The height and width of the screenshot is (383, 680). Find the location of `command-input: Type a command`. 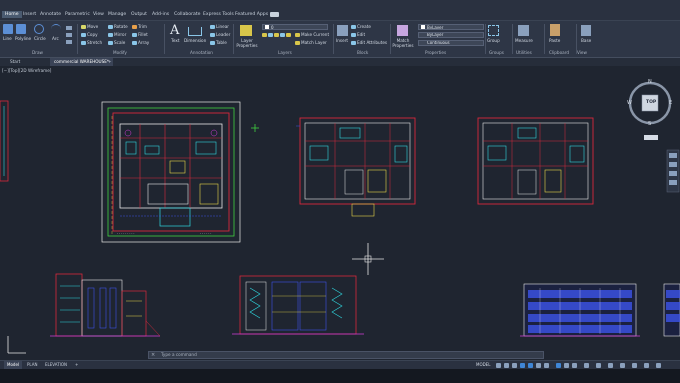

command-input: Type a command is located at coordinates (179, 355).